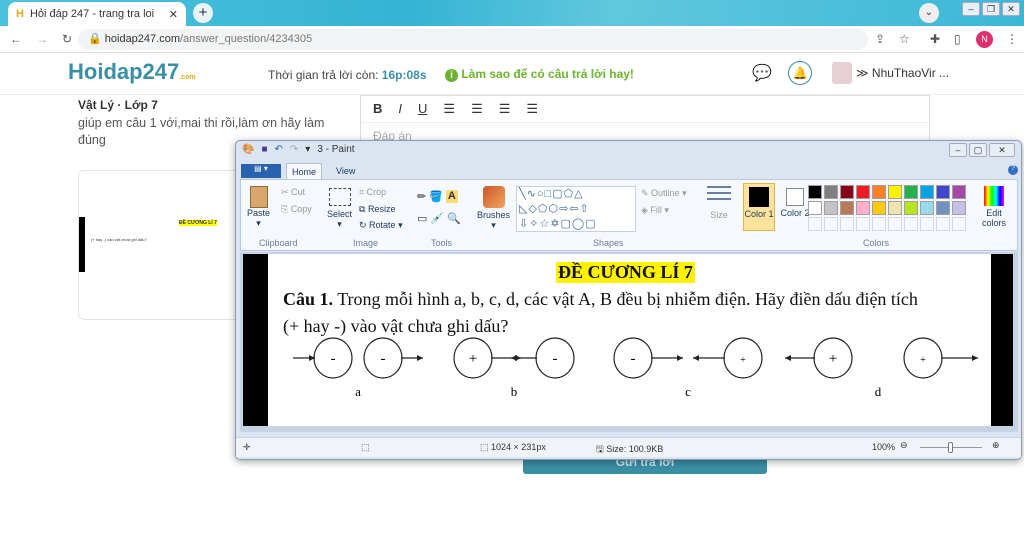 The height and width of the screenshot is (546, 1024). Describe the element at coordinates (296, 209) in the screenshot. I see `copy-button: ⎘ Copy` at that location.